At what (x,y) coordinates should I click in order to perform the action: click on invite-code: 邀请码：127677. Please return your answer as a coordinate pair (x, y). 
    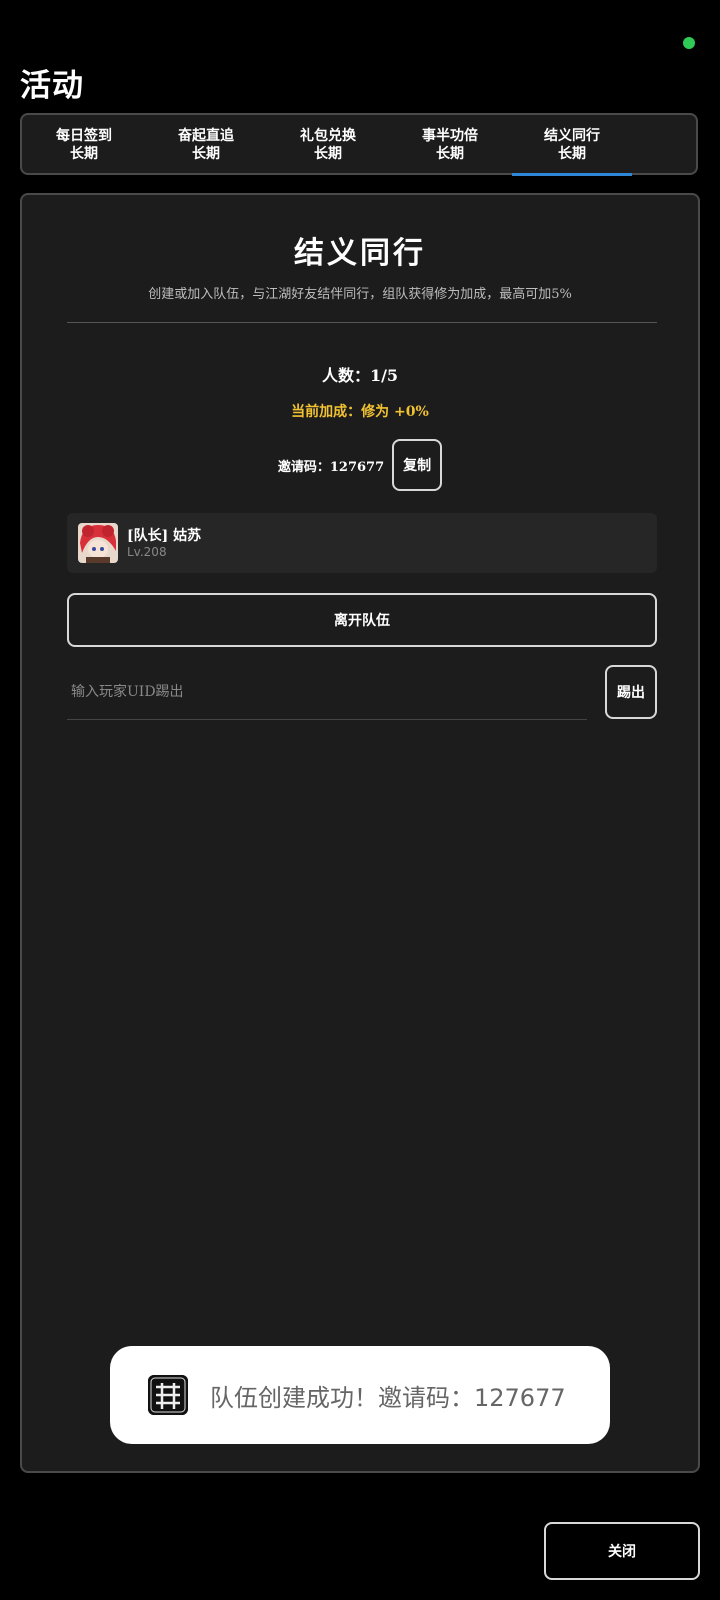
    Looking at the image, I should click on (331, 467).